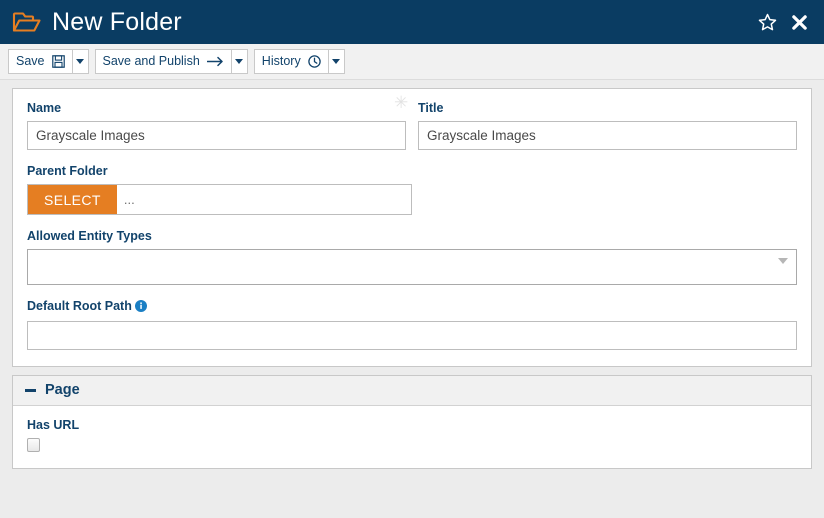 This screenshot has width=824, height=518. I want to click on title-input, so click(607, 135).